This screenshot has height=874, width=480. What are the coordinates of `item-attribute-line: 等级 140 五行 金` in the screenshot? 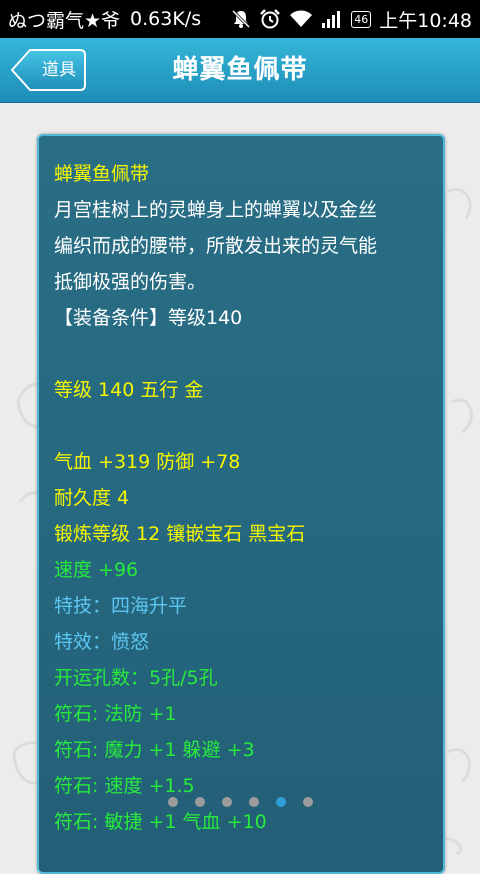 It's located at (129, 390).